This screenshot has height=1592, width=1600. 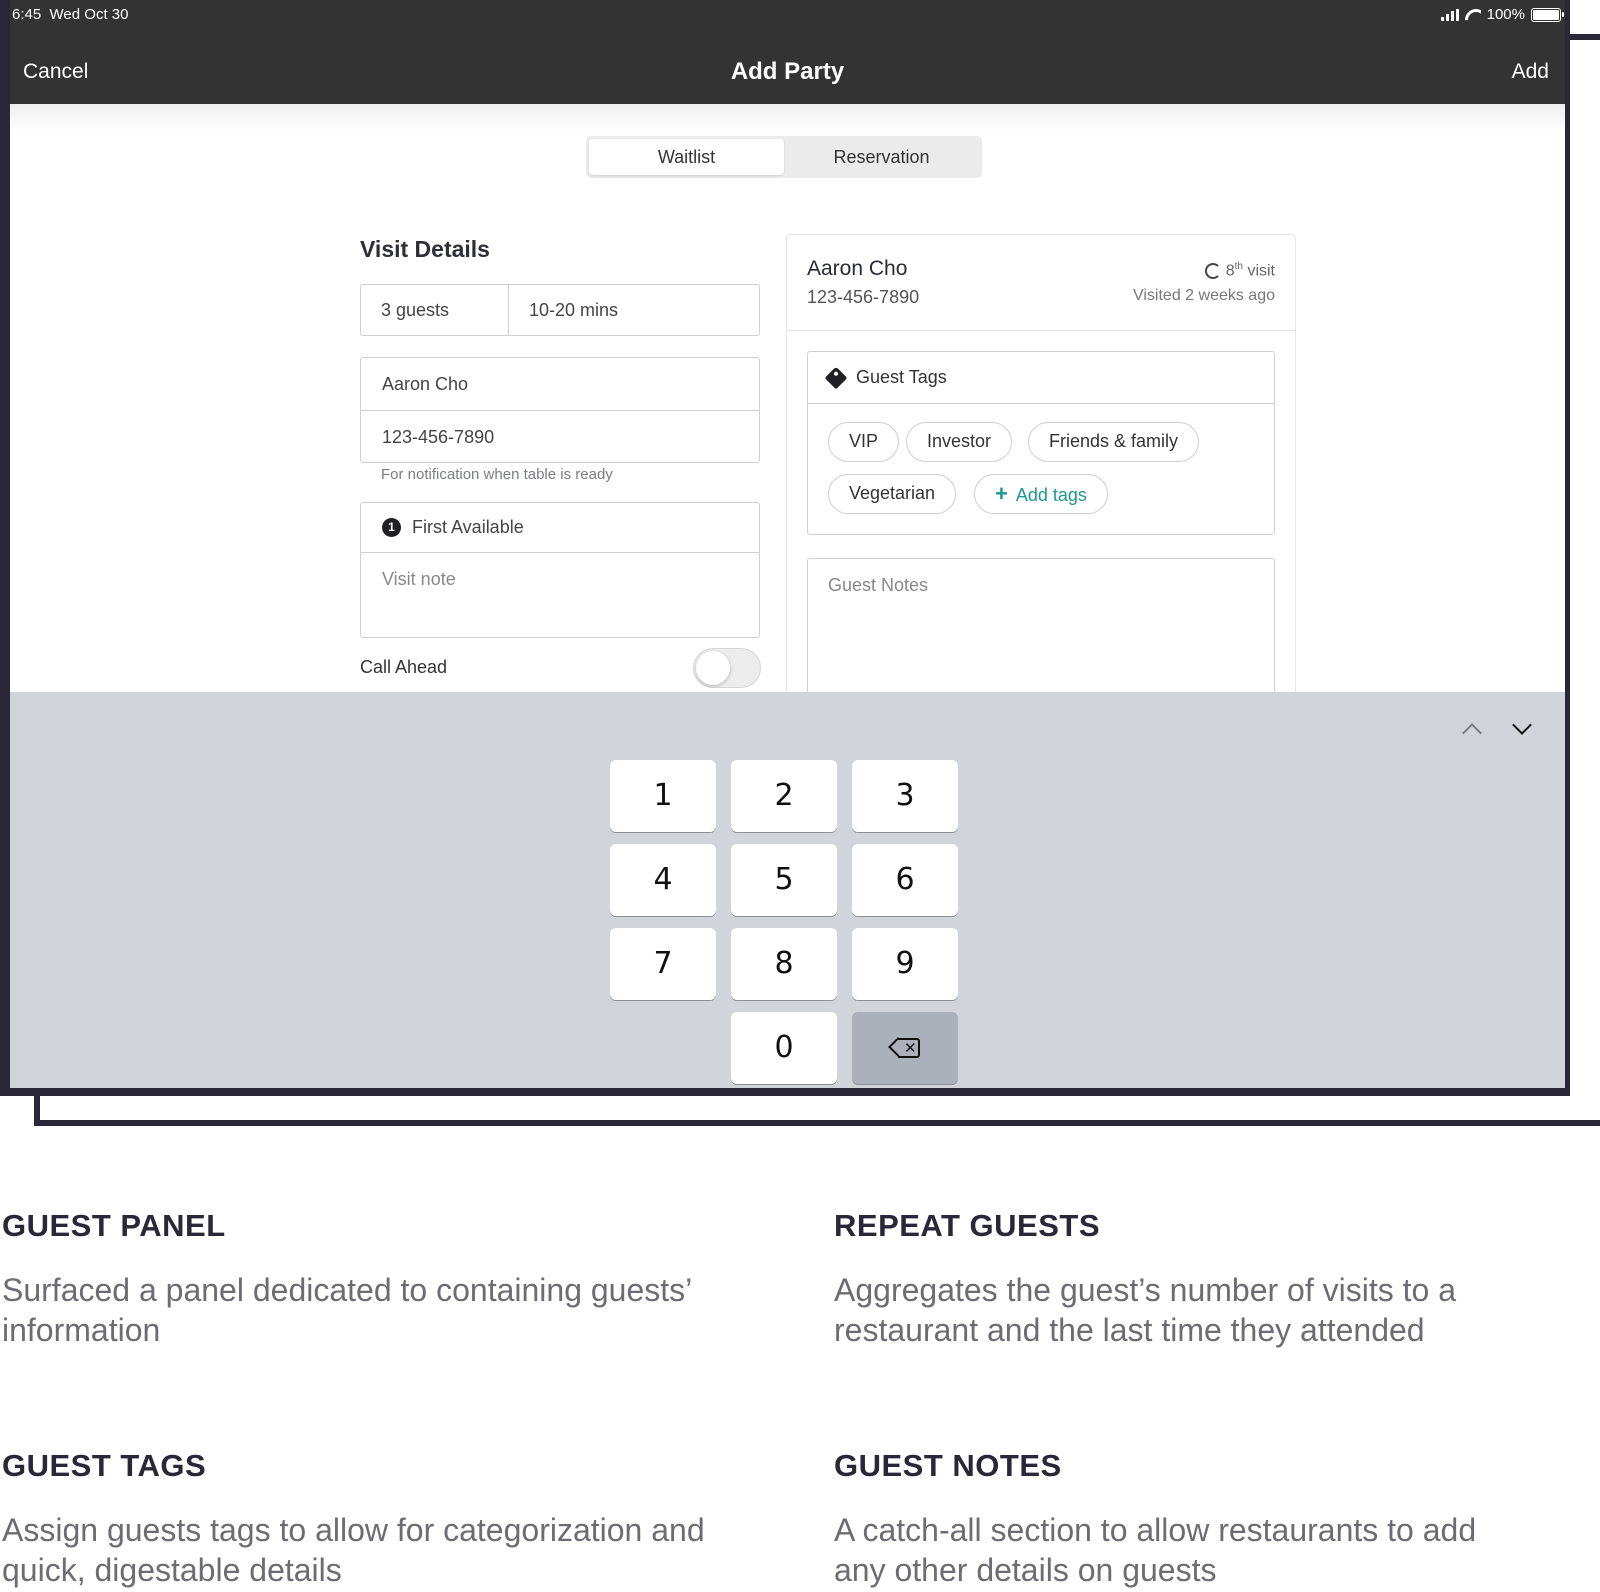 I want to click on battery-icon, so click(x=1547, y=14).